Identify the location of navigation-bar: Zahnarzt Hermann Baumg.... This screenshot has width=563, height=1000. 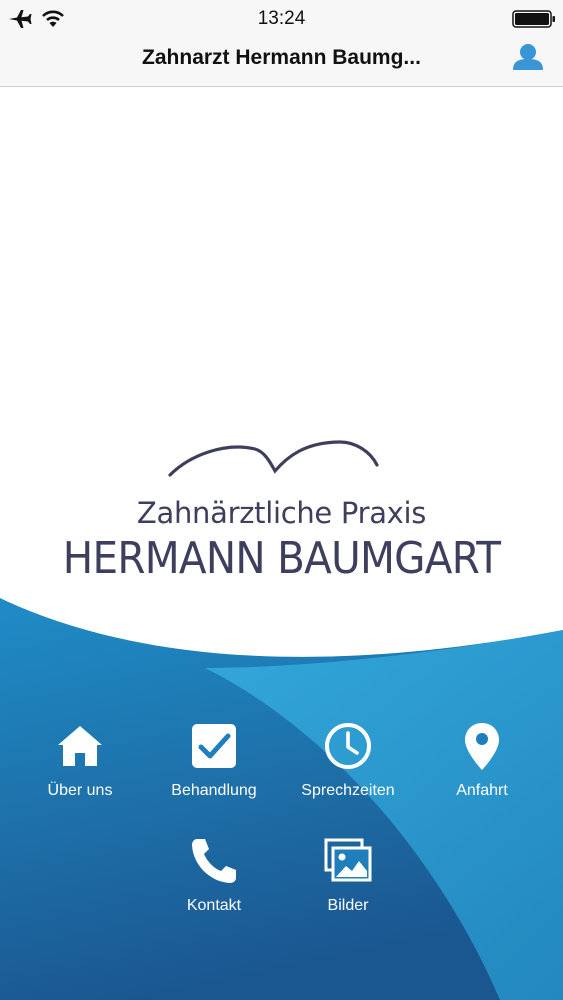
(281, 63).